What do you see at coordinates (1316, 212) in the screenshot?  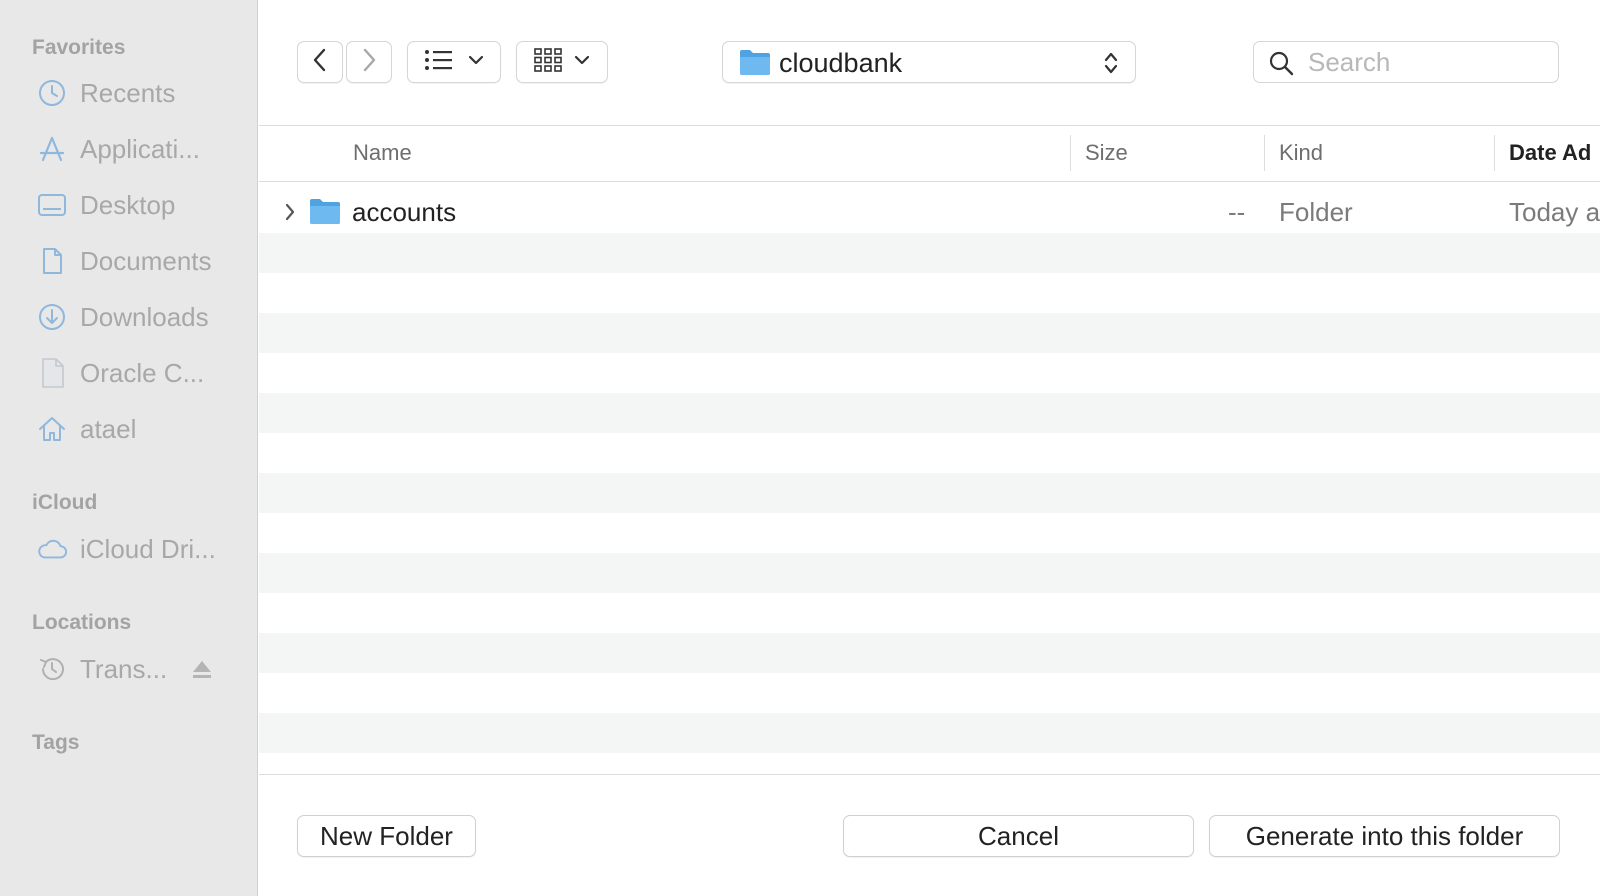 I see `row-kind: Folder` at bounding box center [1316, 212].